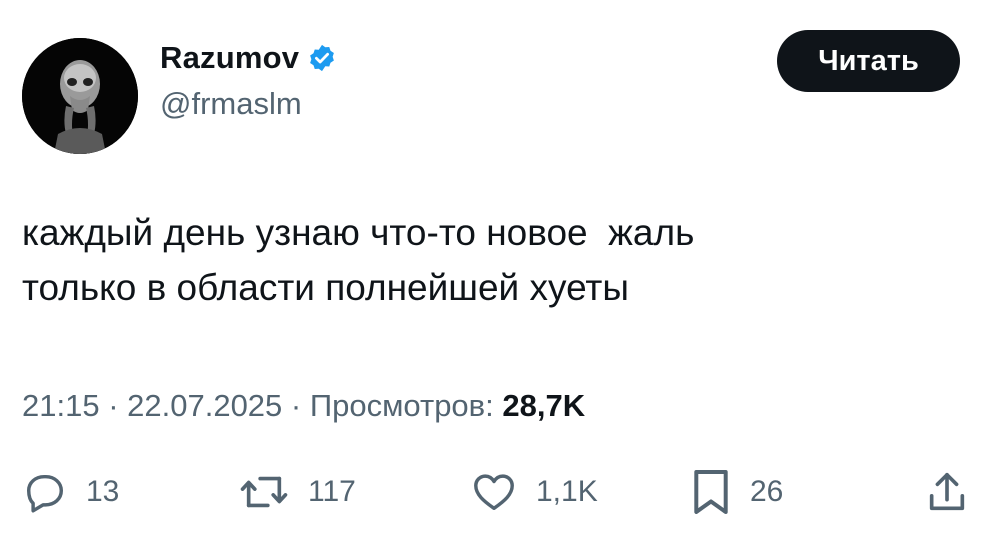 The height and width of the screenshot is (558, 1000). I want to click on like-button: 1,1K, so click(534, 492).